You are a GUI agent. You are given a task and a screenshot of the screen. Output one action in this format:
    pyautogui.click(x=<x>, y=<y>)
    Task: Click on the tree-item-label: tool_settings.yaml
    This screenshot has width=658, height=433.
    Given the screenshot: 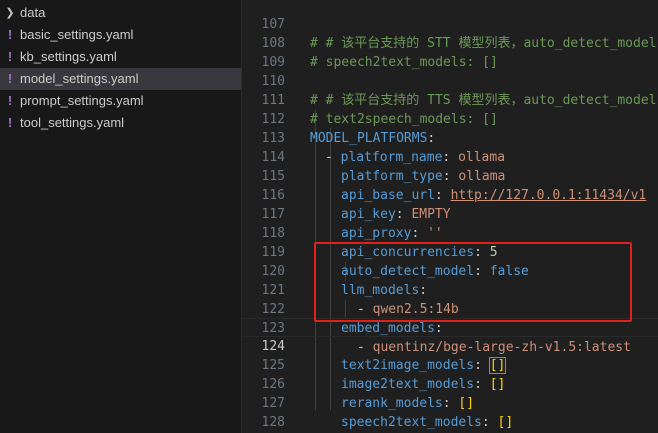 What is the action you would take?
    pyautogui.click(x=72, y=122)
    